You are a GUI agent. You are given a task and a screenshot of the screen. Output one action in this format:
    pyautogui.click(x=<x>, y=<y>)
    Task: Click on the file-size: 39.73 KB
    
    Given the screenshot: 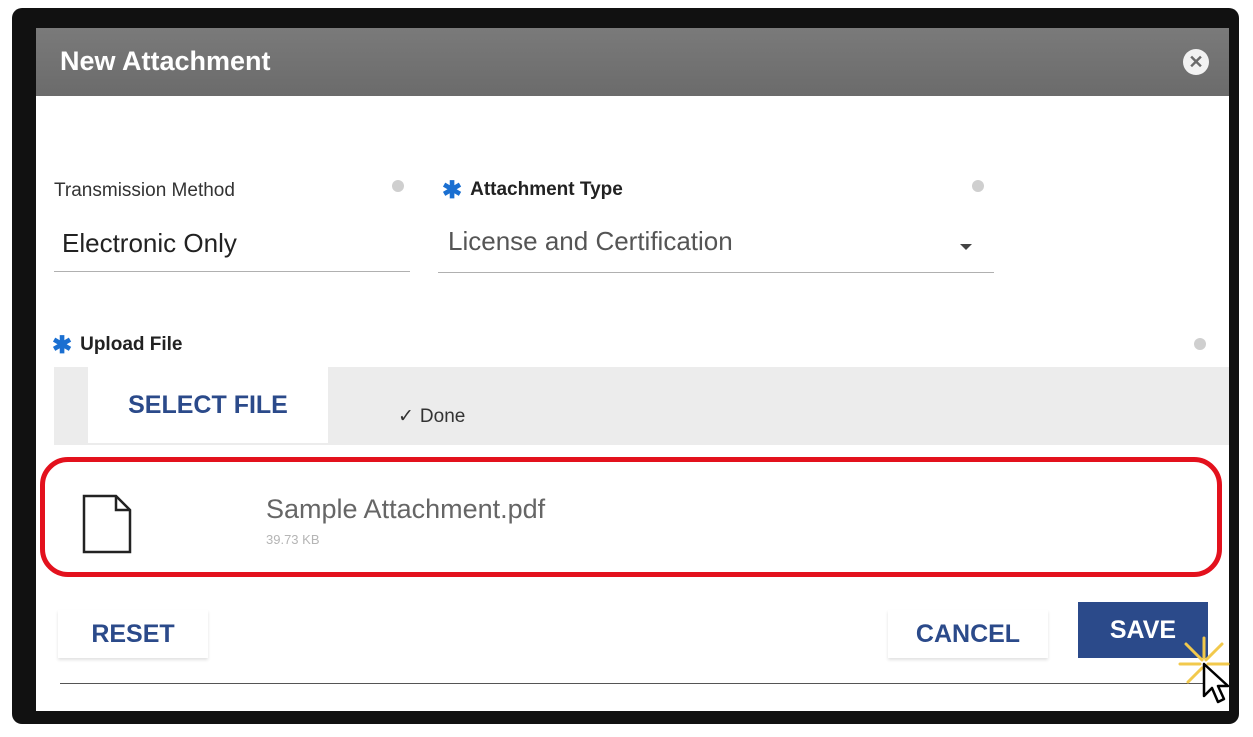 What is the action you would take?
    pyautogui.click(x=293, y=539)
    